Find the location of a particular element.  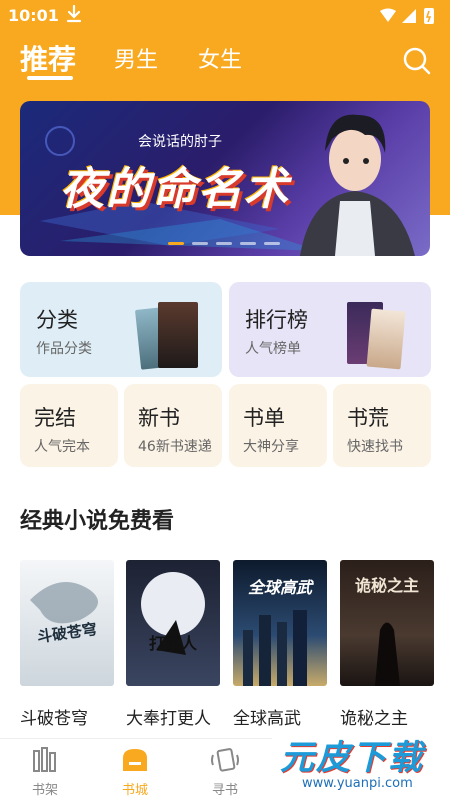

banner-title: 夜的命名术 is located at coordinates (175, 189).